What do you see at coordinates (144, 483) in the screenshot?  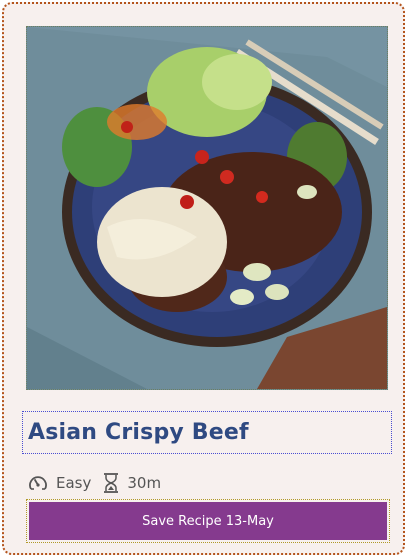 I see `time-label: 30m` at bounding box center [144, 483].